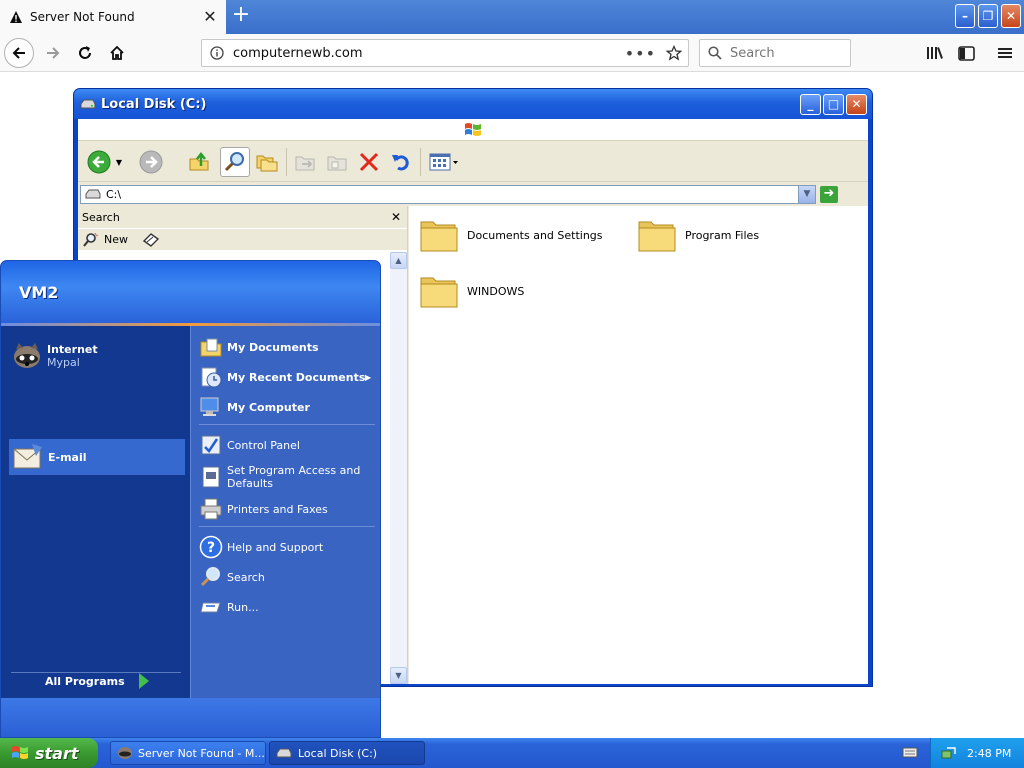  Describe the element at coordinates (347, 753) in the screenshot. I see `taskbar-item-explorer: Local Disk (C:)` at that location.